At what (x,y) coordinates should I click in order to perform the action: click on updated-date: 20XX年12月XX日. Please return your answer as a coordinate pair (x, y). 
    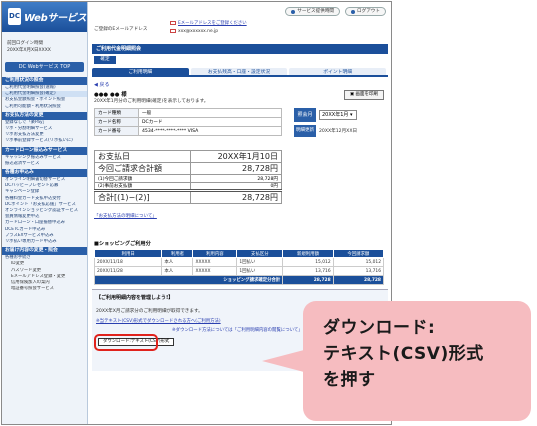
    Looking at the image, I should click on (338, 131).